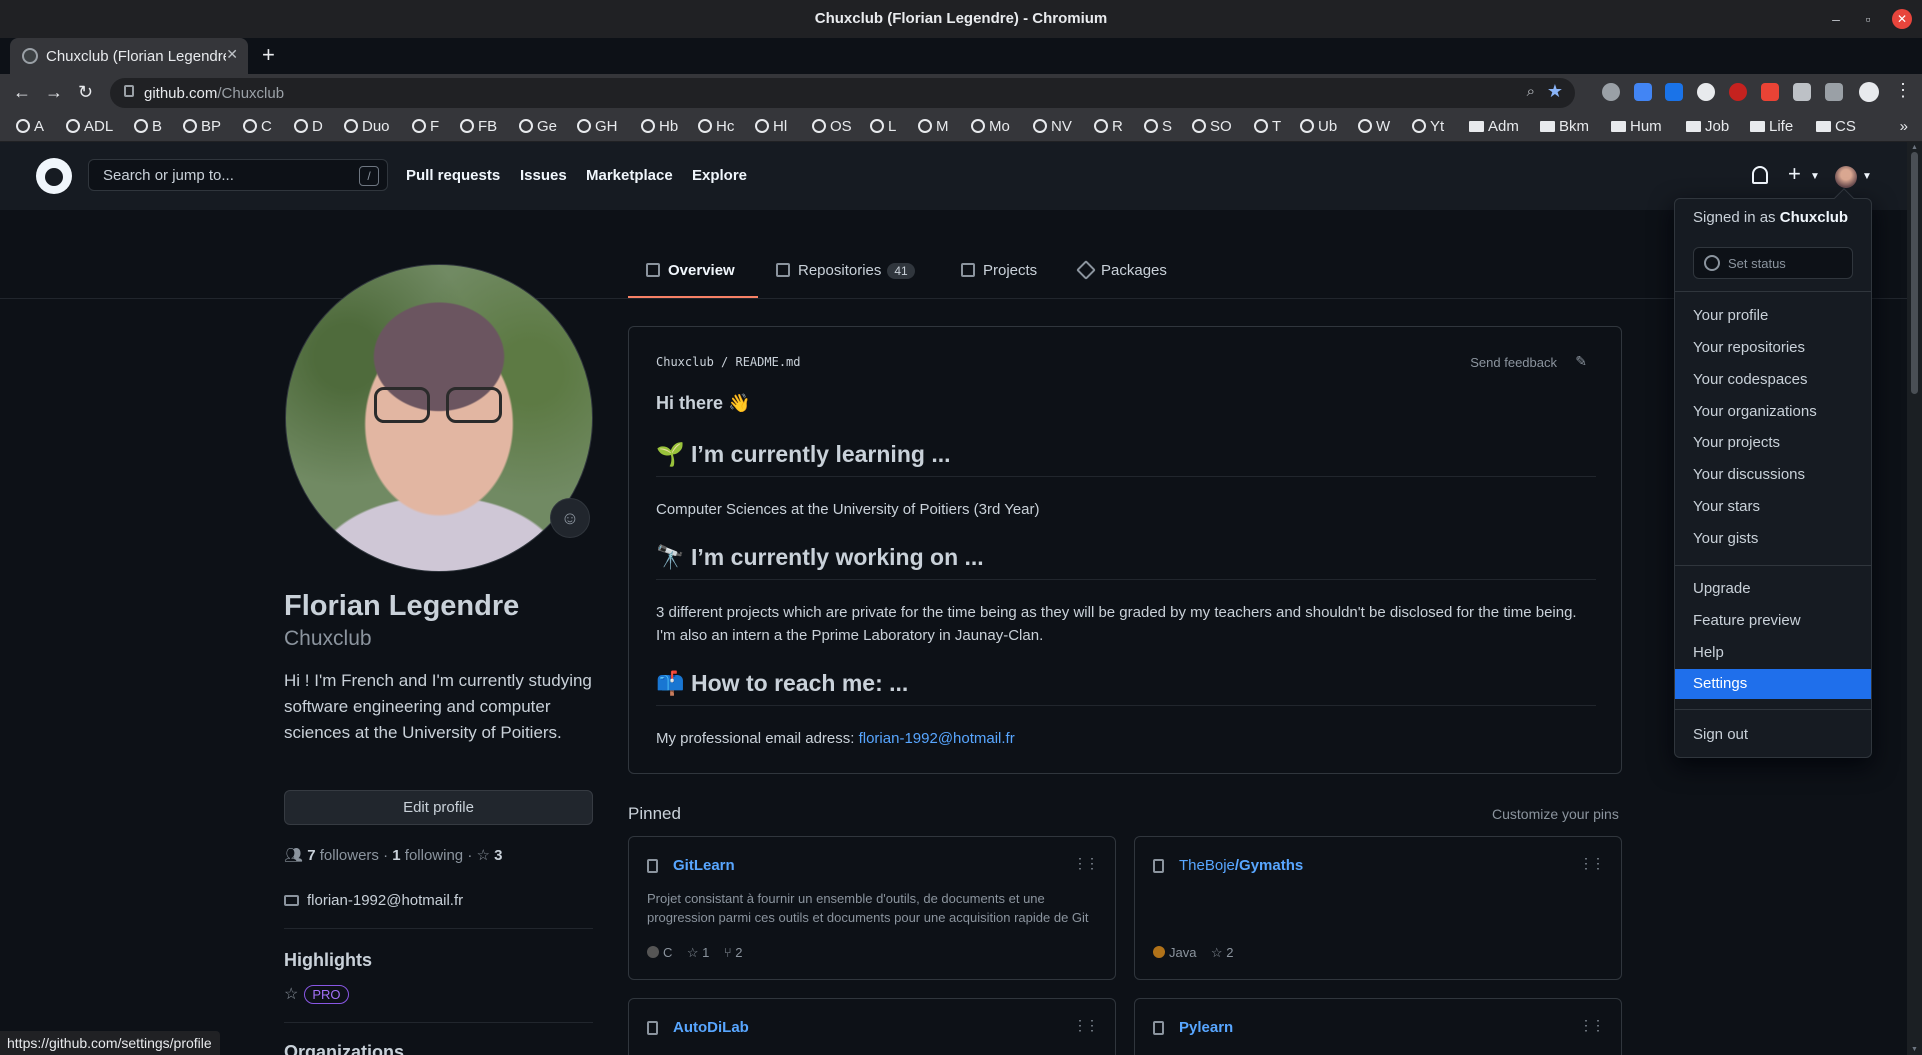 This screenshot has width=1922, height=1055. I want to click on bookmark-item: L, so click(883, 126).